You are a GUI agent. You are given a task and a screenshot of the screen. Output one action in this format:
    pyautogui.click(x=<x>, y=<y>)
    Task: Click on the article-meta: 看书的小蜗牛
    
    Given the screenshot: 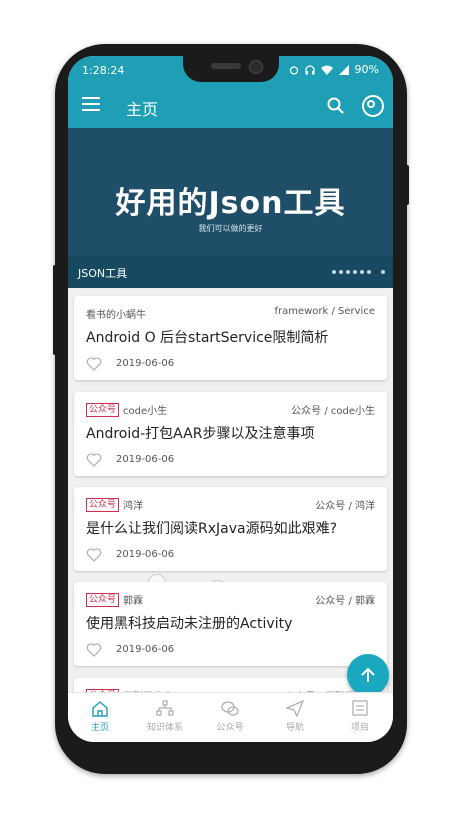 What is the action you would take?
    pyautogui.click(x=116, y=313)
    